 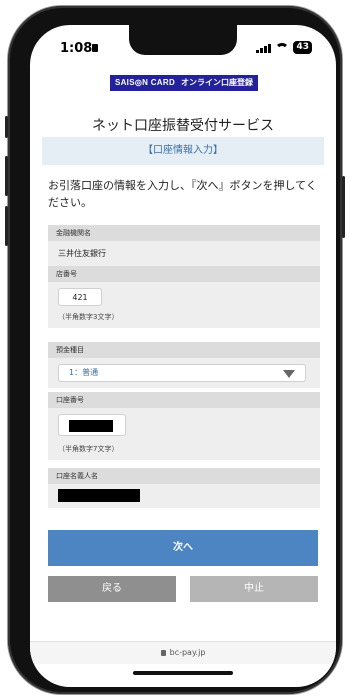 I want to click on browser-url-bar: bc-pay.jp, so click(x=183, y=652).